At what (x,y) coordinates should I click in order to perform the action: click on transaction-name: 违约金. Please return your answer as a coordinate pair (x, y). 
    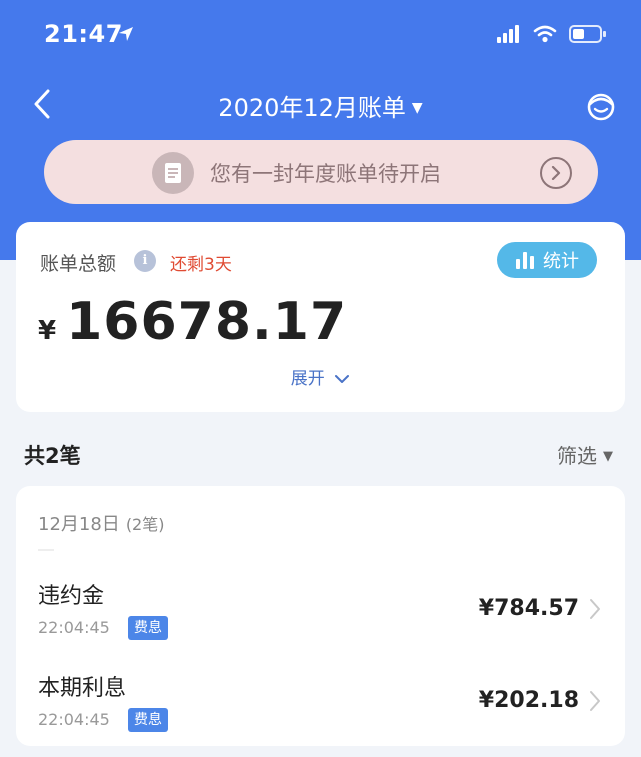
    Looking at the image, I should click on (71, 596).